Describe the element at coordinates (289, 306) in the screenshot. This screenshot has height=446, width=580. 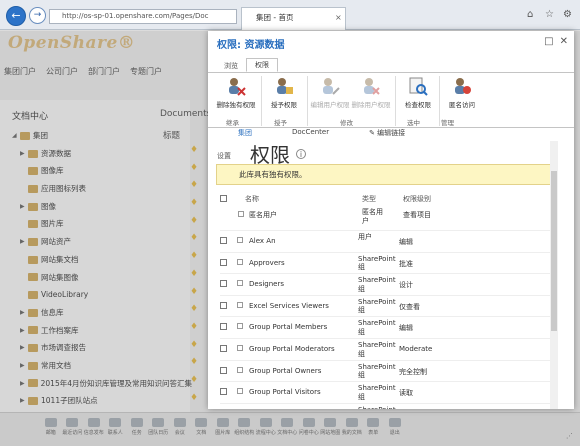
I see `row-name: Excel Services Viewers` at that location.